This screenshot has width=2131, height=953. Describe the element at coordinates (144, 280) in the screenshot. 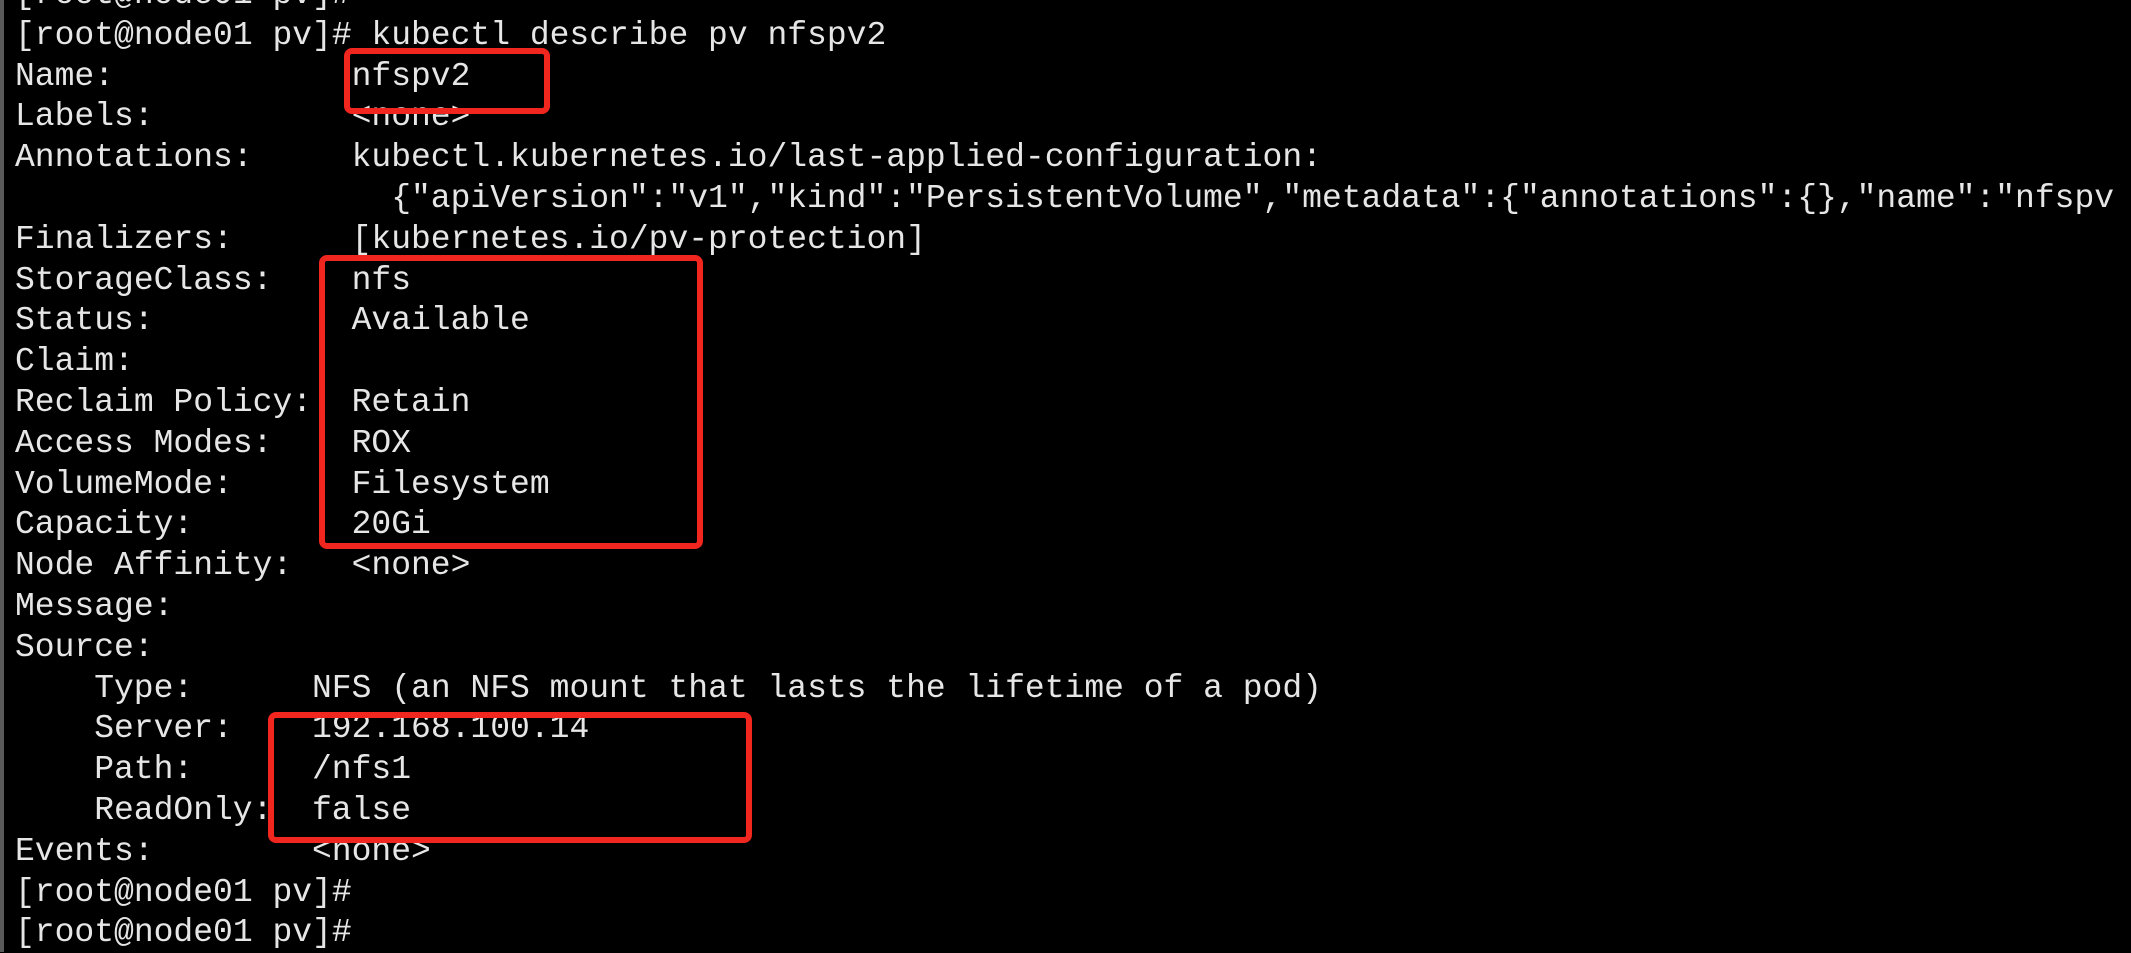

I see `field-label: StorageClass:` at that location.